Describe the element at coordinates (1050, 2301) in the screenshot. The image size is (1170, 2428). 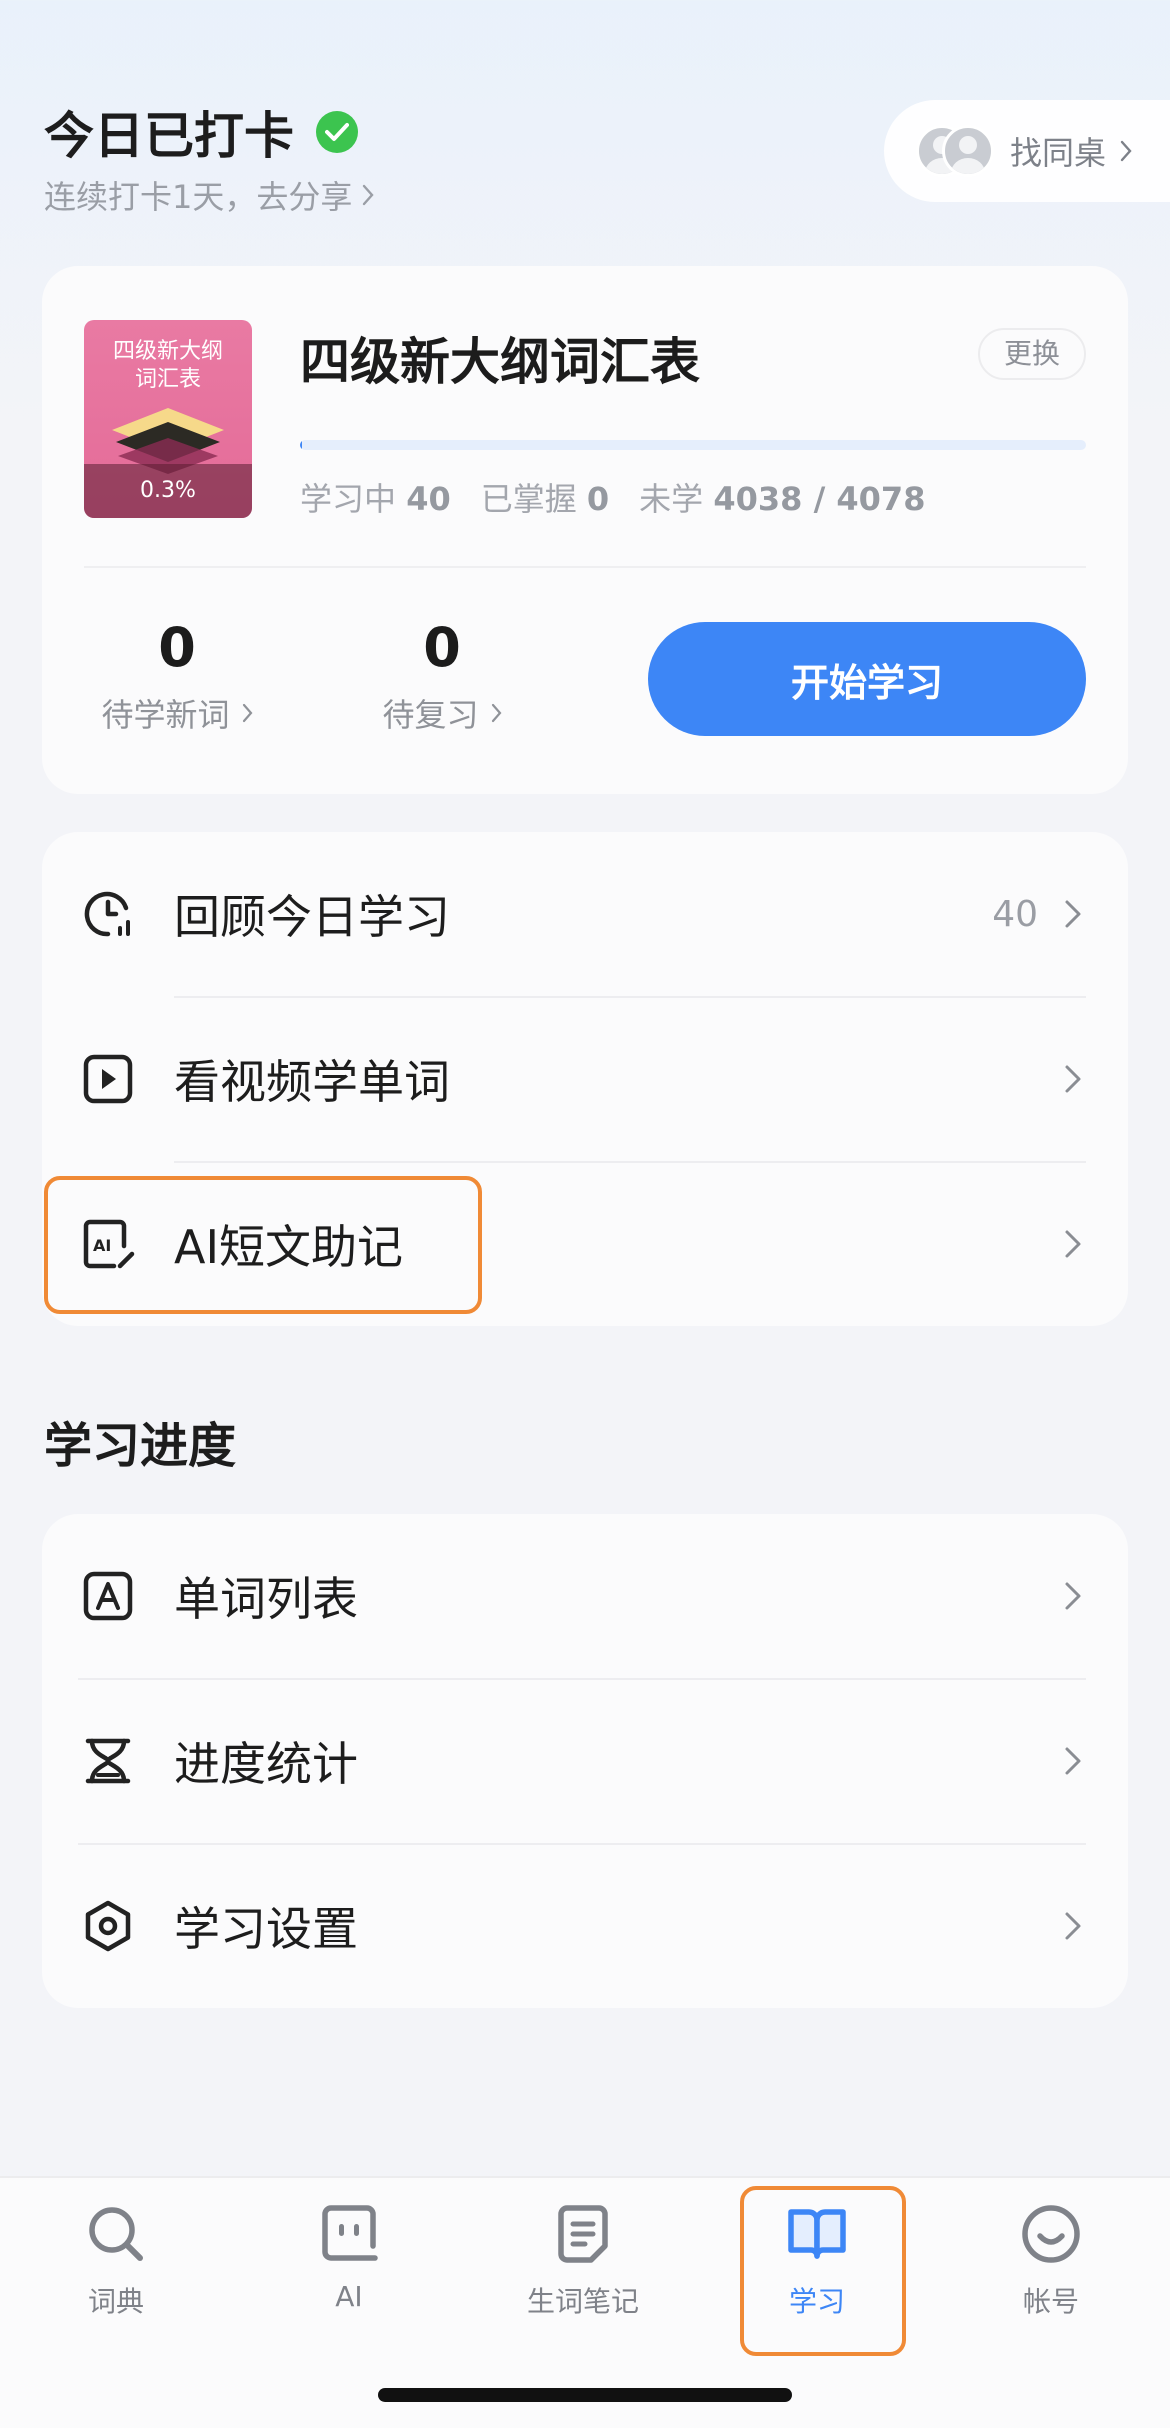
I see `tab-label-account: 帐号` at that location.